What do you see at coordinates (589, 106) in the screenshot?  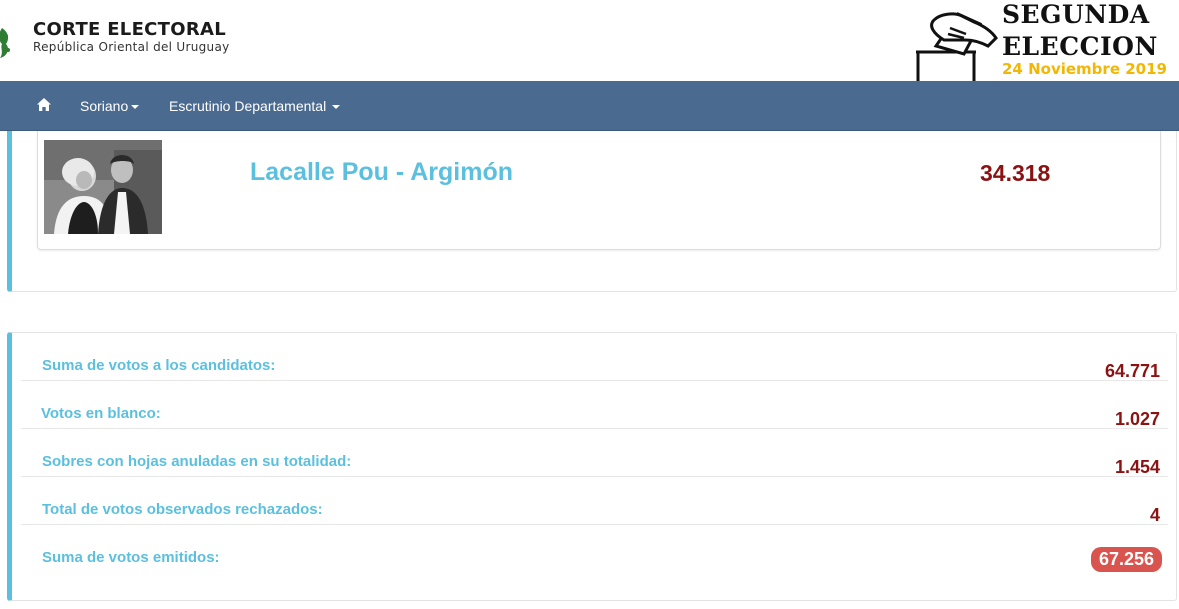 I see `navbar: Soriano Escrutinio Departamental` at bounding box center [589, 106].